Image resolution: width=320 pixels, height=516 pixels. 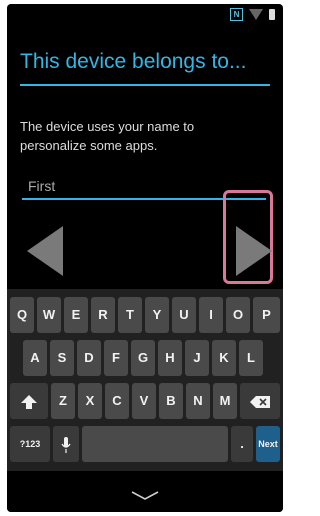 What do you see at coordinates (225, 401) in the screenshot?
I see `key-m: M` at bounding box center [225, 401].